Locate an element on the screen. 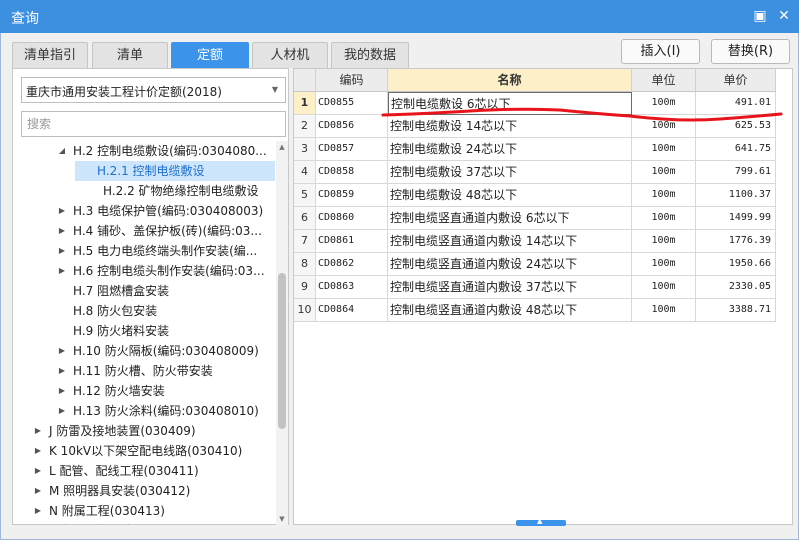 Image resolution: width=799 pixels, height=540 pixels. tree-item: H.2.2 矿物绝缘控制电缆敷设 is located at coordinates (144, 191).